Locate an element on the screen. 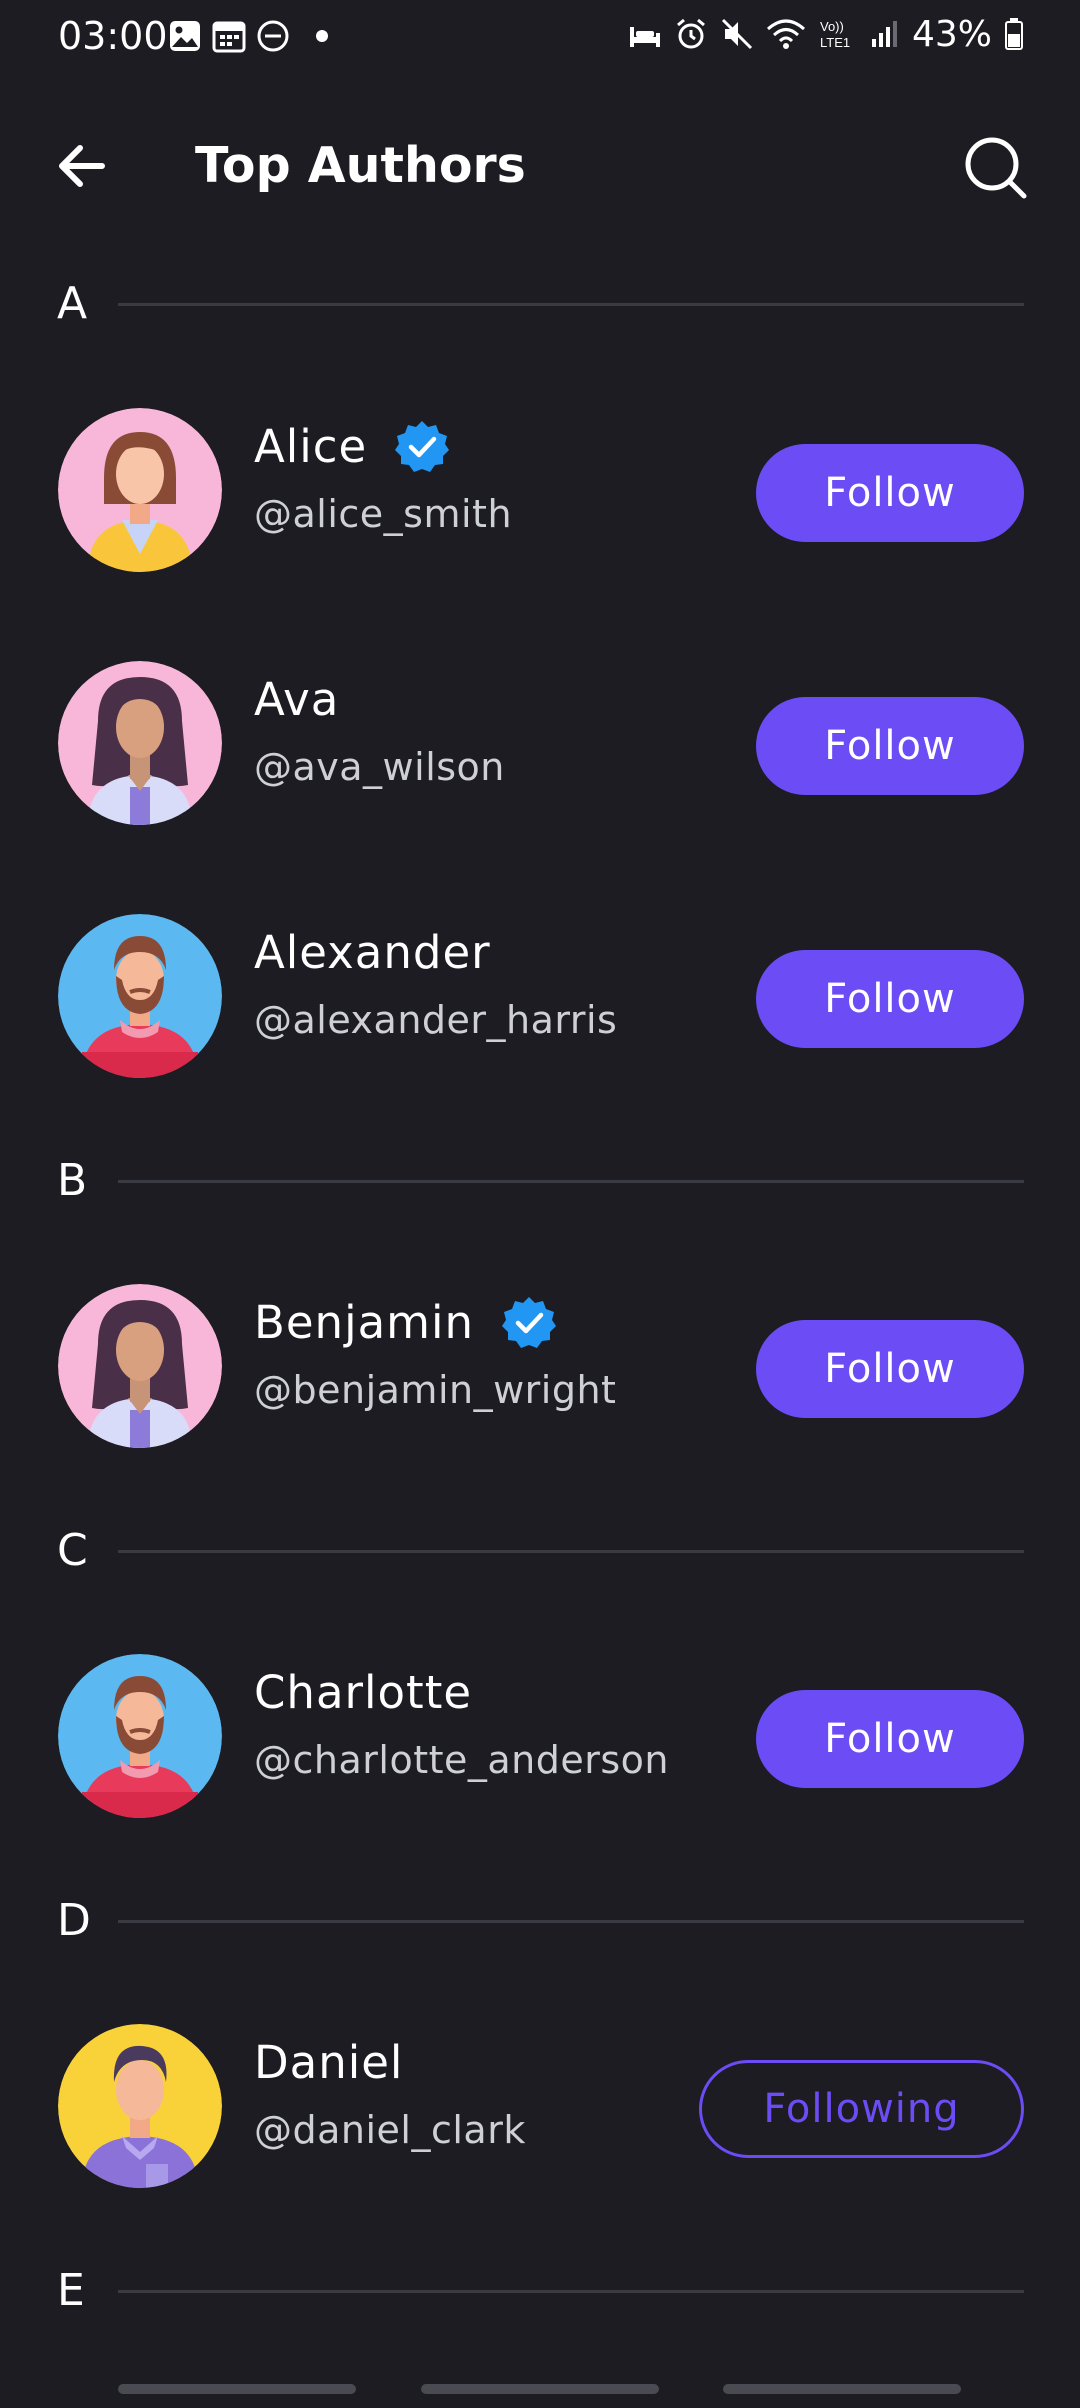  author-name: Daniel is located at coordinates (329, 2062).